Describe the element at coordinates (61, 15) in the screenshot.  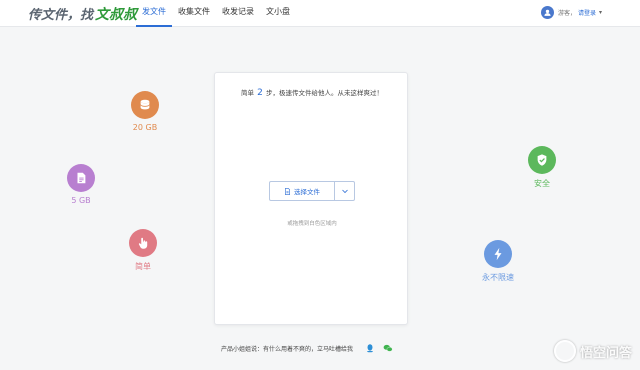
I see `logo-prefix: 传文件，找` at that location.